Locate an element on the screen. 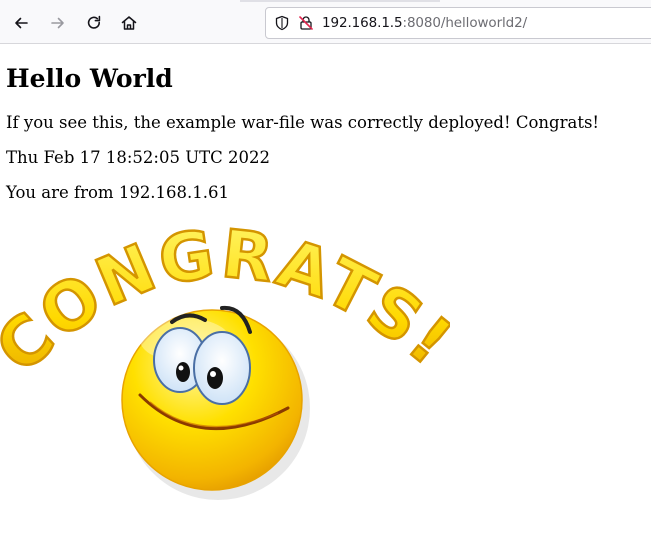 The width and height of the screenshot is (651, 543). address-bar: 192.168.1.5:8080/helloworld2/ is located at coordinates (458, 23).